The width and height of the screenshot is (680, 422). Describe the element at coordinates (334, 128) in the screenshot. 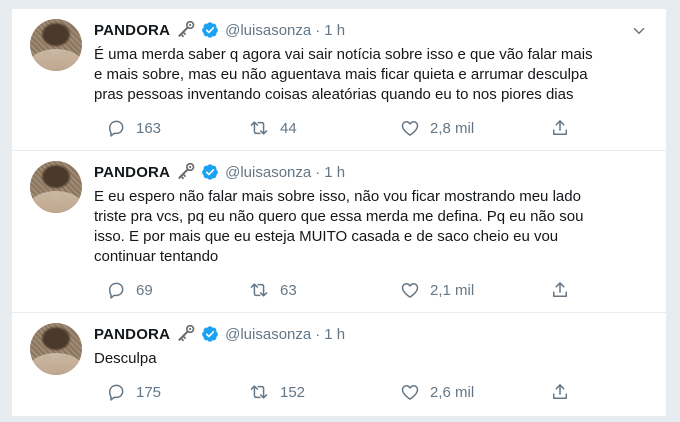

I see `tweet-actions: 163 44 2,8 mil` at that location.